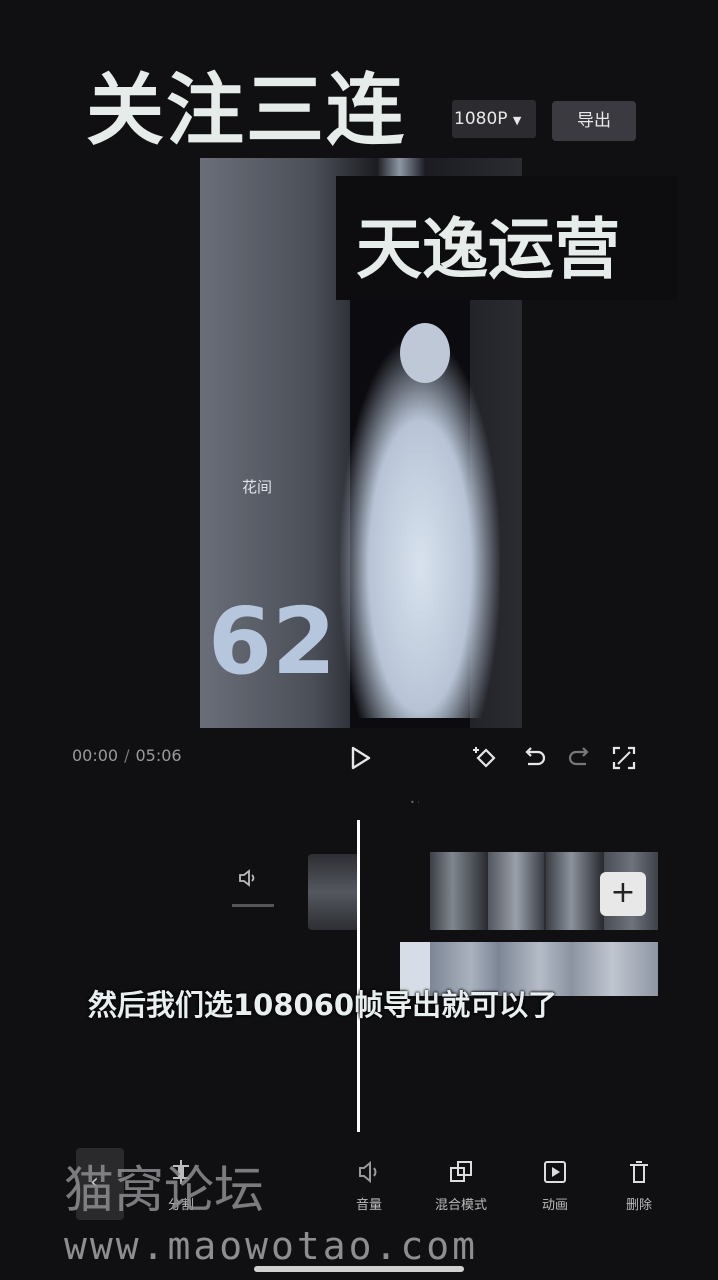 The width and height of the screenshot is (718, 1280). What do you see at coordinates (272, 641) in the screenshot?
I see `scribble-graphic: 62` at bounding box center [272, 641].